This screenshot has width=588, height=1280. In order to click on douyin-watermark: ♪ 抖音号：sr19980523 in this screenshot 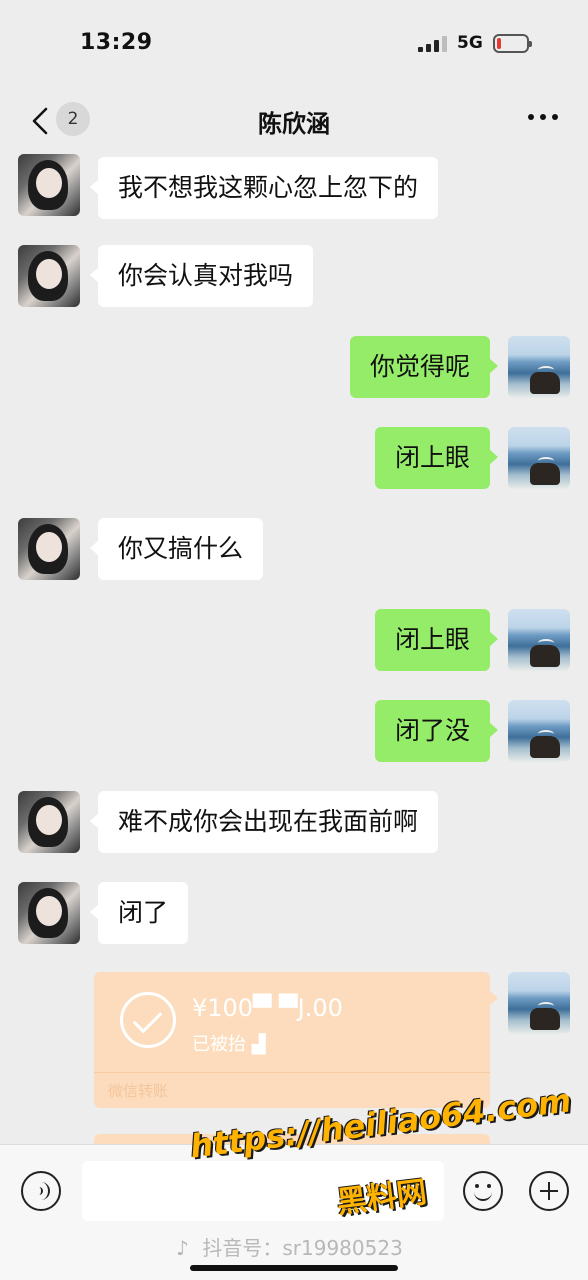, I will do `click(289, 1246)`.